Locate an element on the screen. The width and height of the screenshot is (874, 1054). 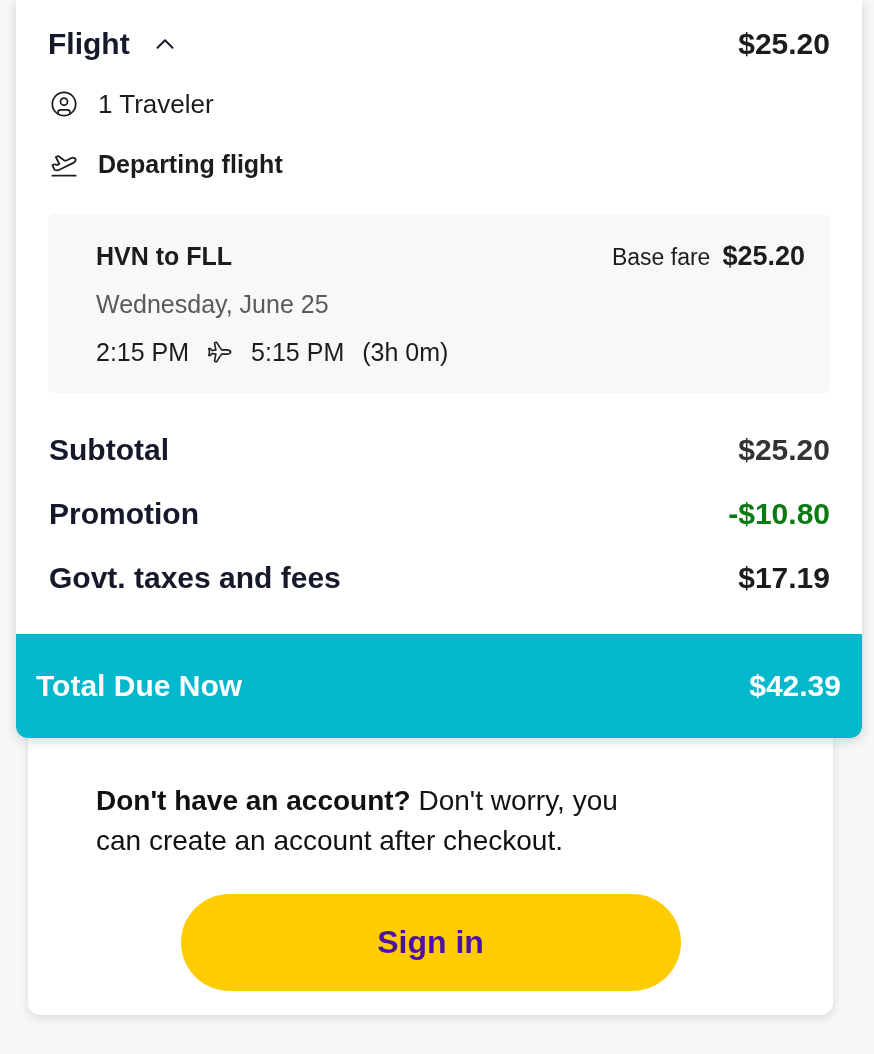
traveler-count: 1 Traveler is located at coordinates (156, 104).